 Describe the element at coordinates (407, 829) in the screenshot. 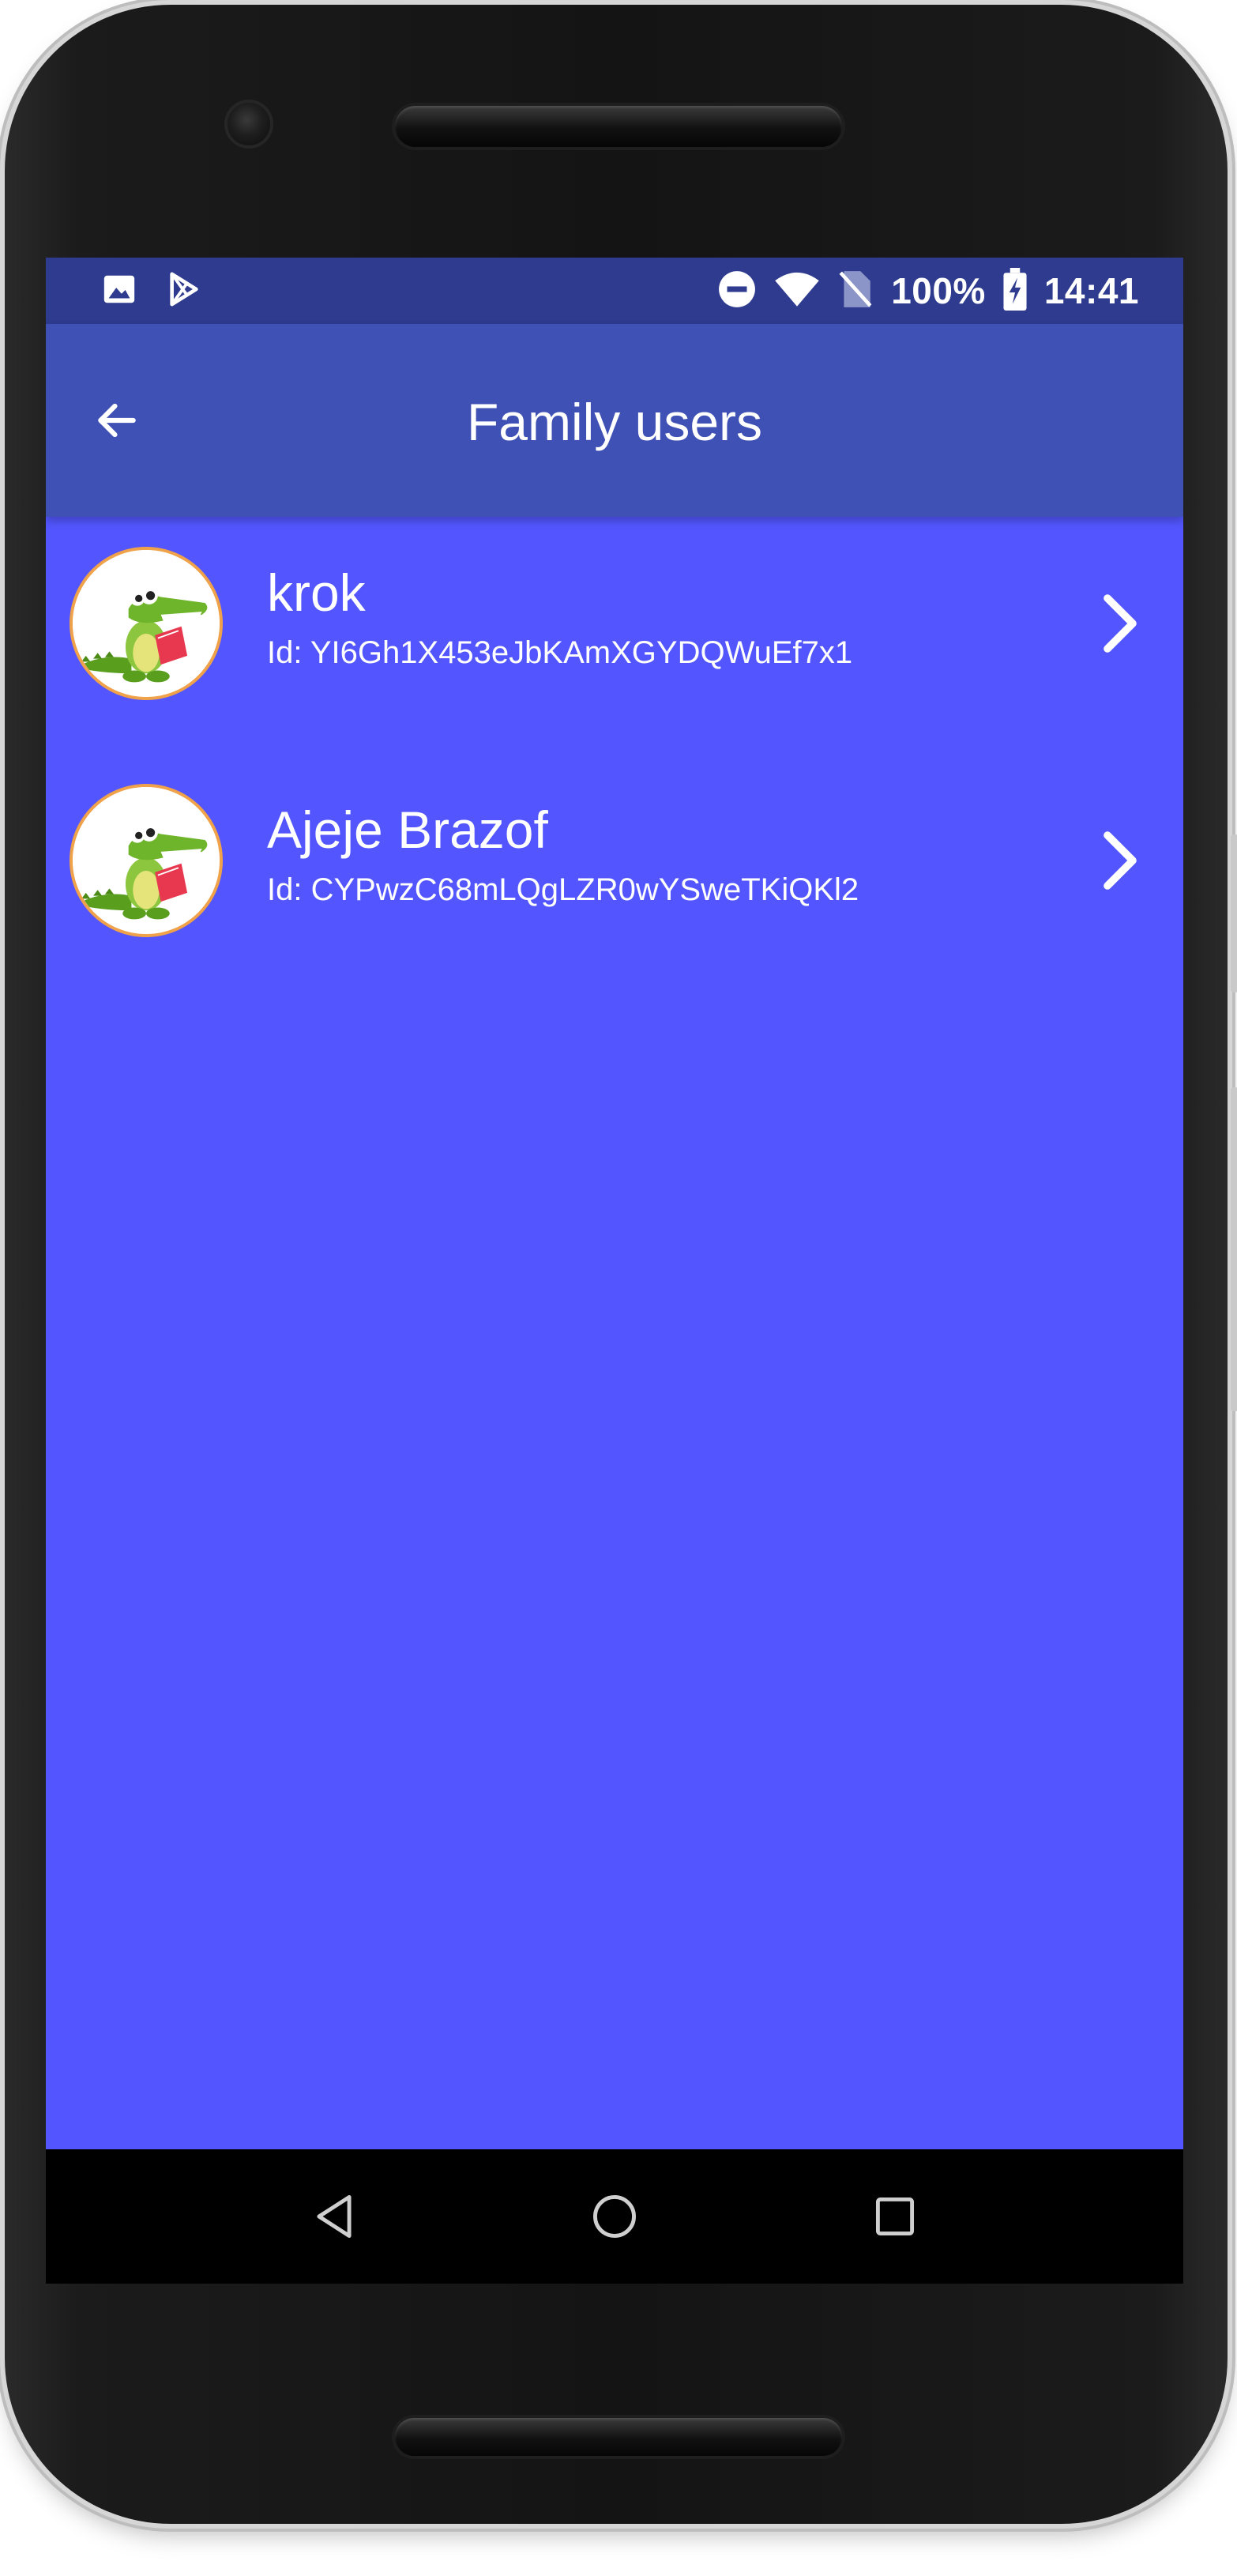

I see `user-name: Ajeje Brazof` at that location.